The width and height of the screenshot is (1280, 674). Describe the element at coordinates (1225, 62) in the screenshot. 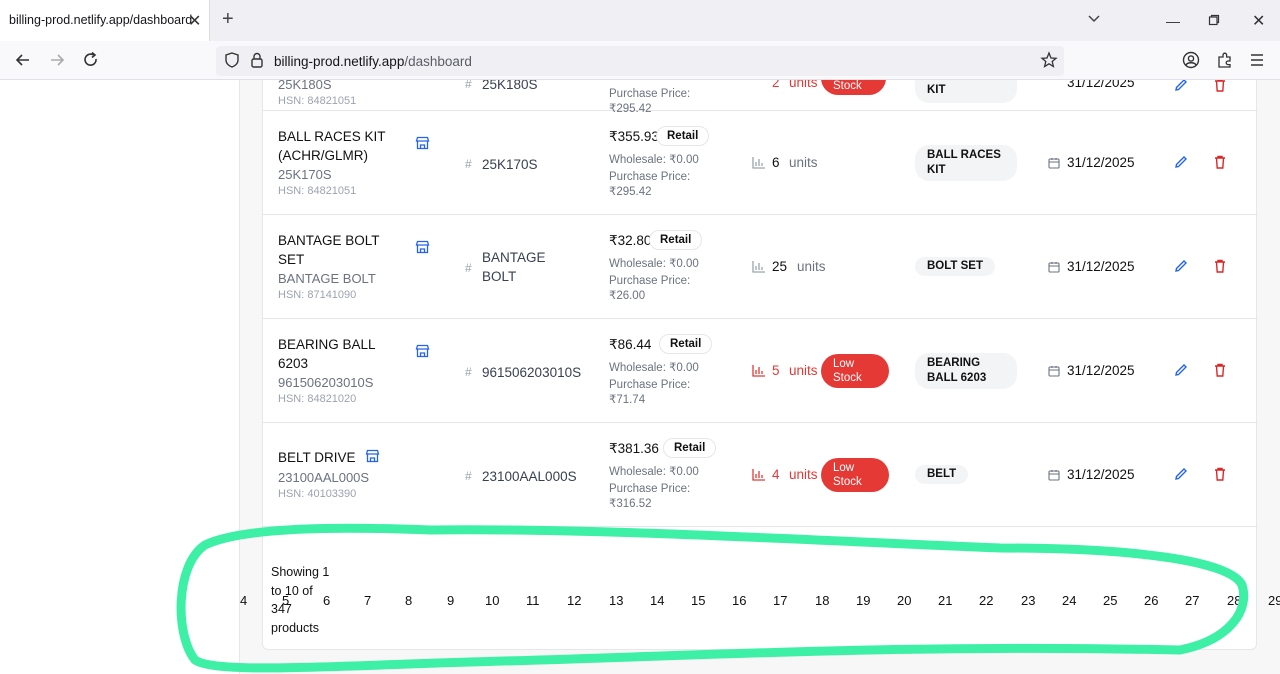

I see `extensions-icon` at that location.